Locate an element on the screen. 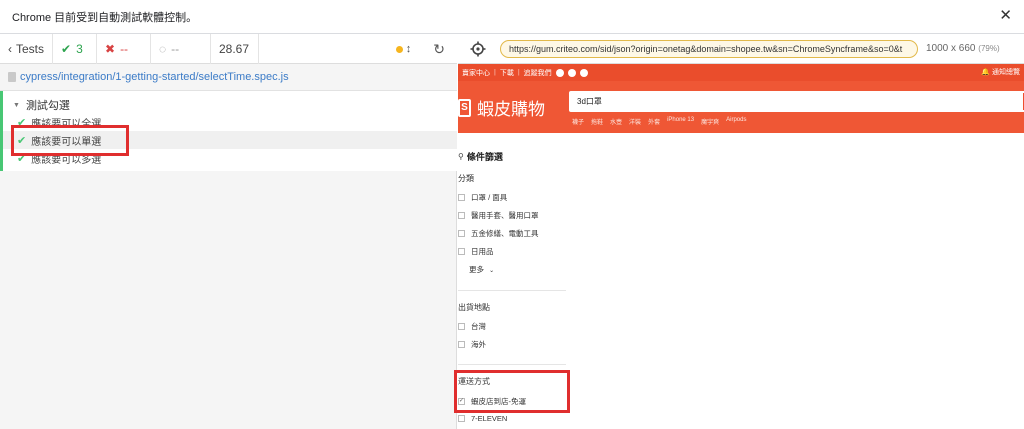  location-option: 台灣 is located at coordinates (472, 326).